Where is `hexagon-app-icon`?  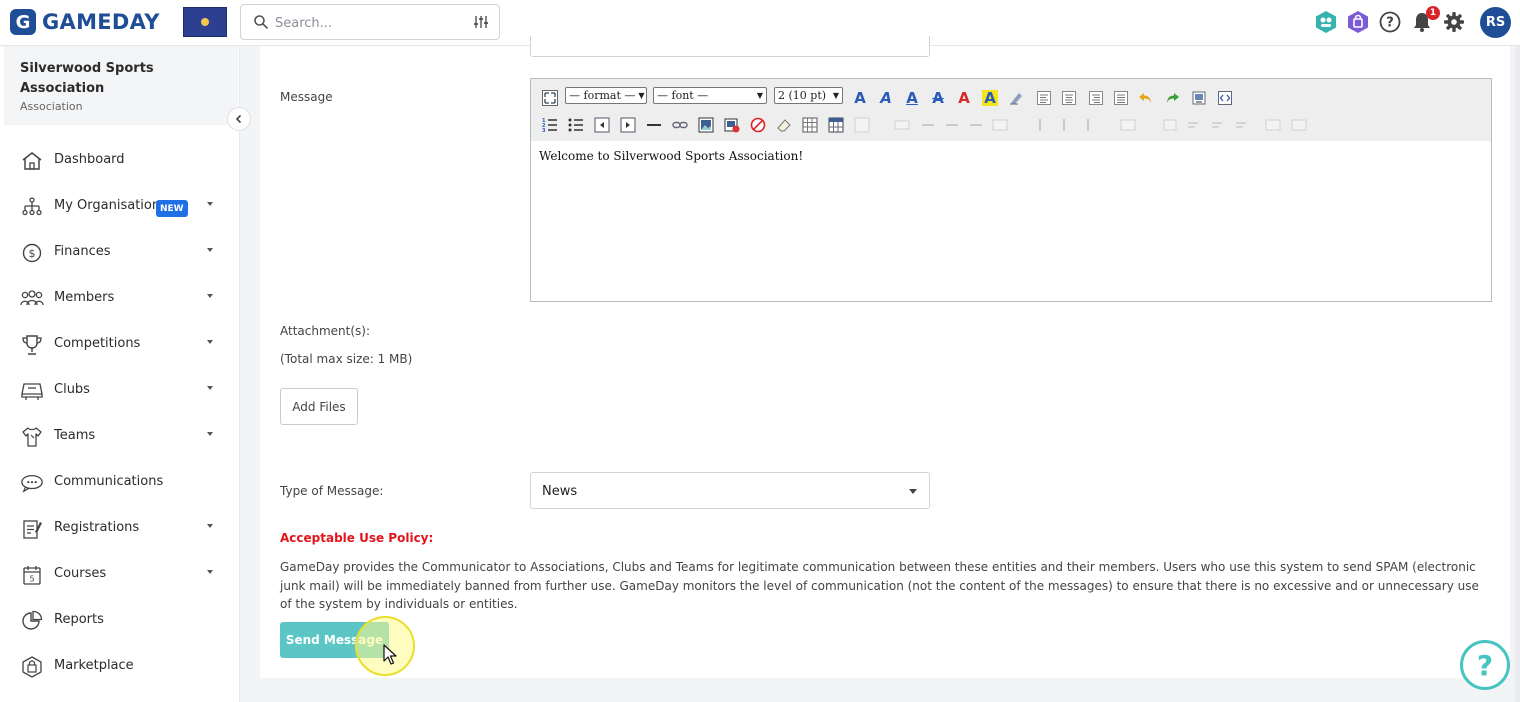
hexagon-app-icon is located at coordinates (1326, 22).